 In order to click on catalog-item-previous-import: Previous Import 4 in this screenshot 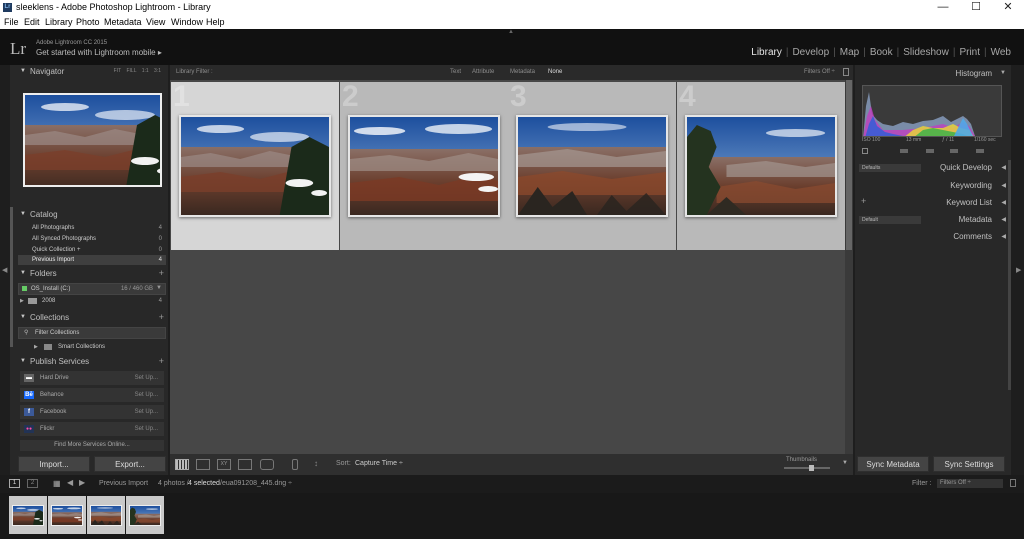, I will do `click(92, 260)`.